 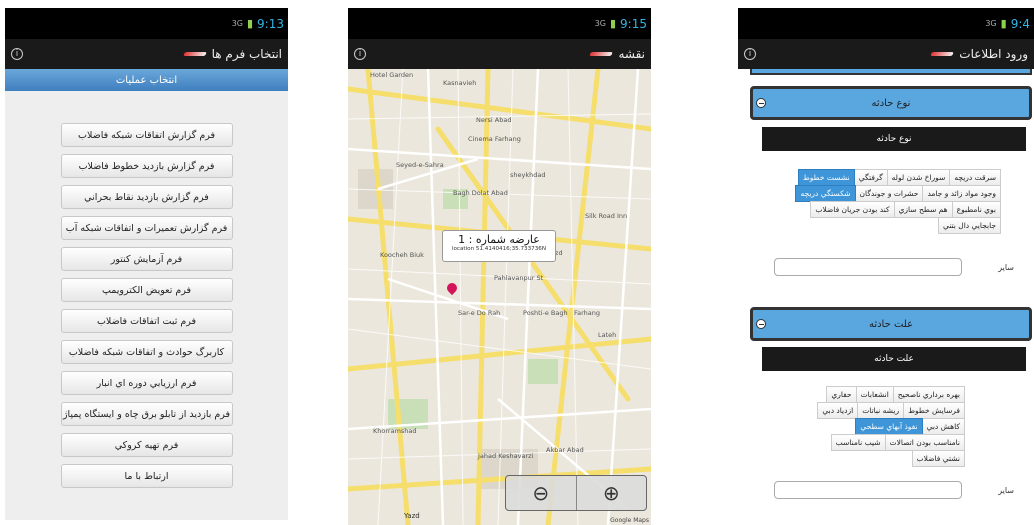 I want to click on map-label: Akbar Abad, so click(x=565, y=450).